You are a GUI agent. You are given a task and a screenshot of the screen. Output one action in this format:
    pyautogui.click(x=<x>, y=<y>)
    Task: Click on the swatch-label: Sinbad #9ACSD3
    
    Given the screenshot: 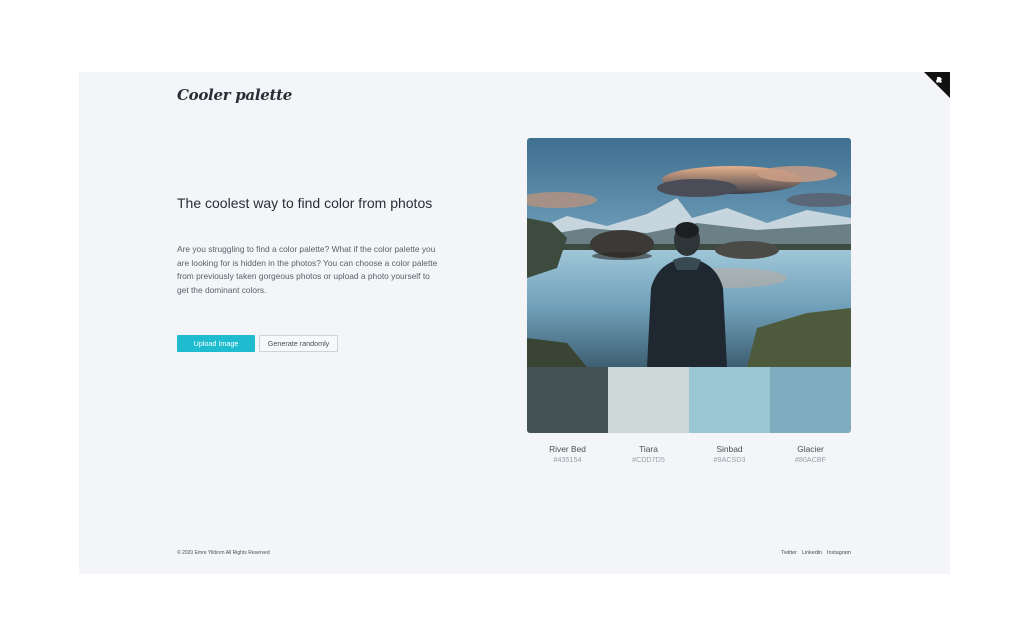 What is the action you would take?
    pyautogui.click(x=729, y=454)
    